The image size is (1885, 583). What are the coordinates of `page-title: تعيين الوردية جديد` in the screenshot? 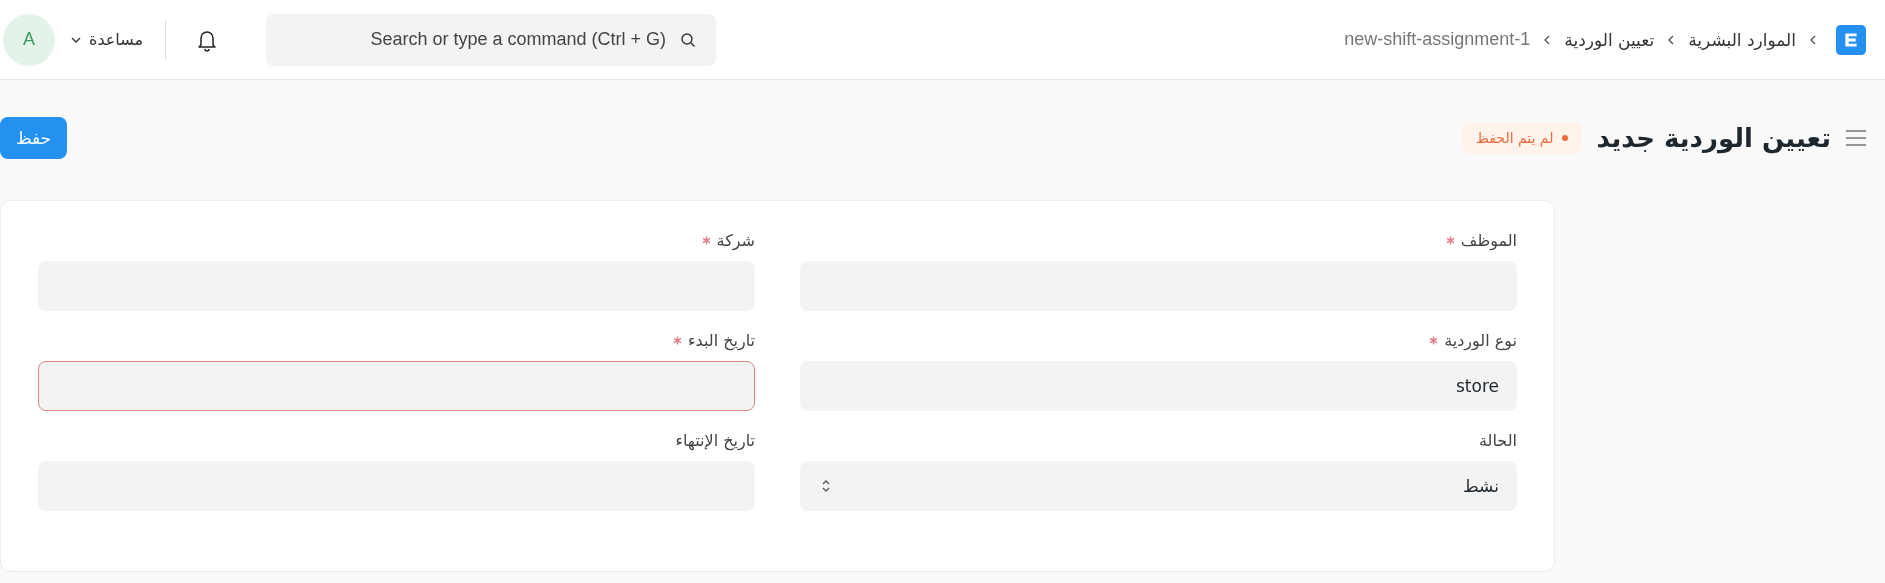 It's located at (1713, 137).